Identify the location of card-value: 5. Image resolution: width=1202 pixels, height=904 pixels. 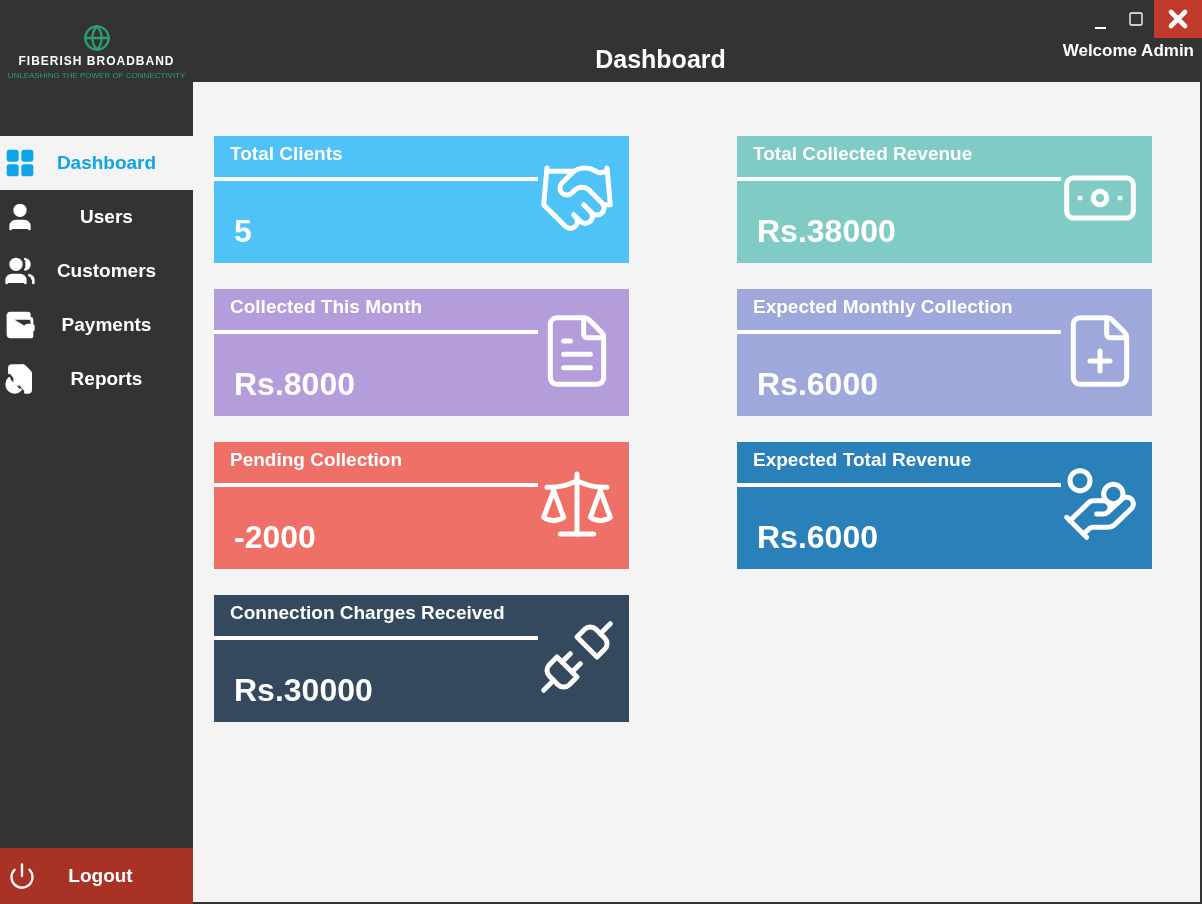
(243, 231).